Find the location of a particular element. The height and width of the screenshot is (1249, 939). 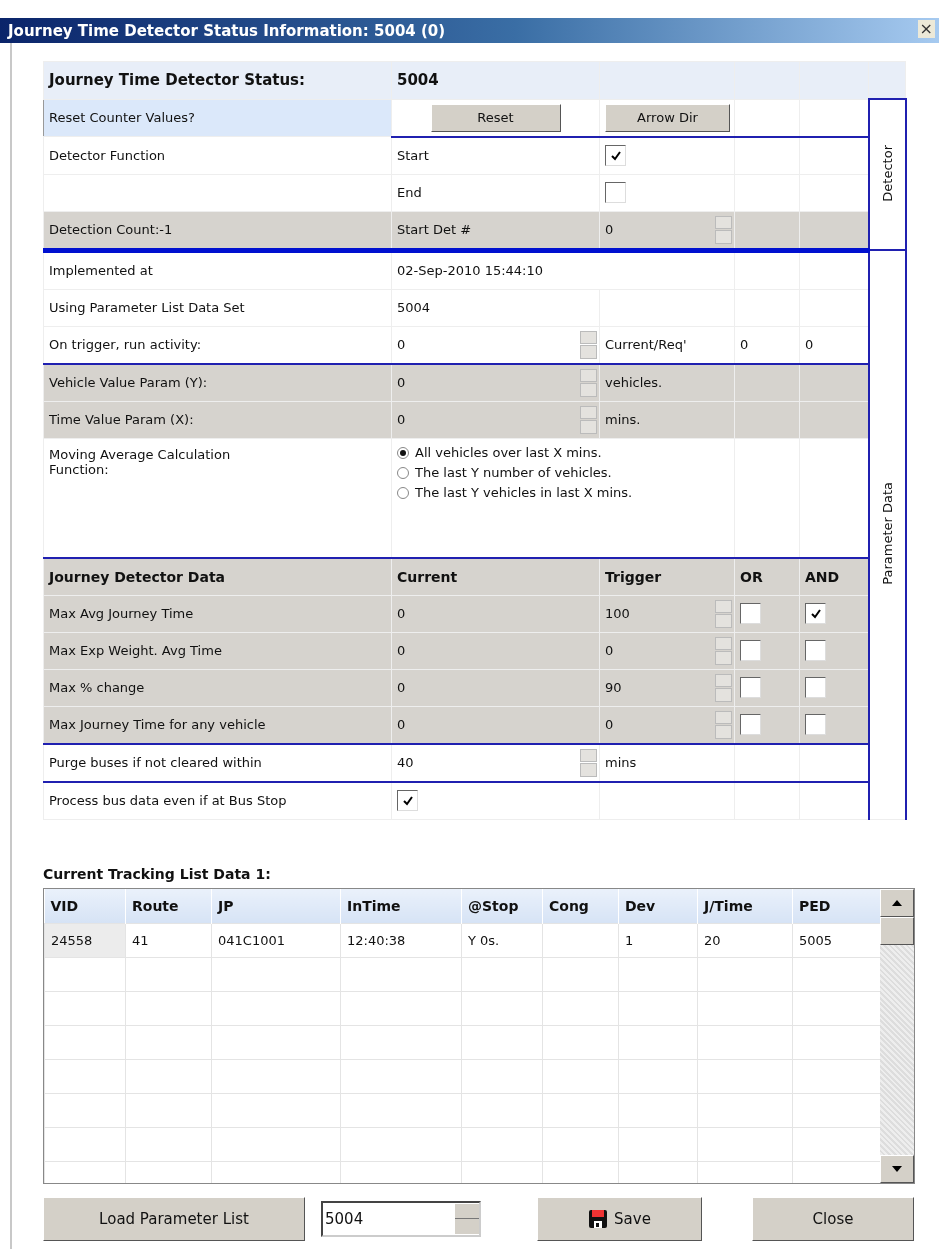

reset-button: Reset is located at coordinates (495, 117).